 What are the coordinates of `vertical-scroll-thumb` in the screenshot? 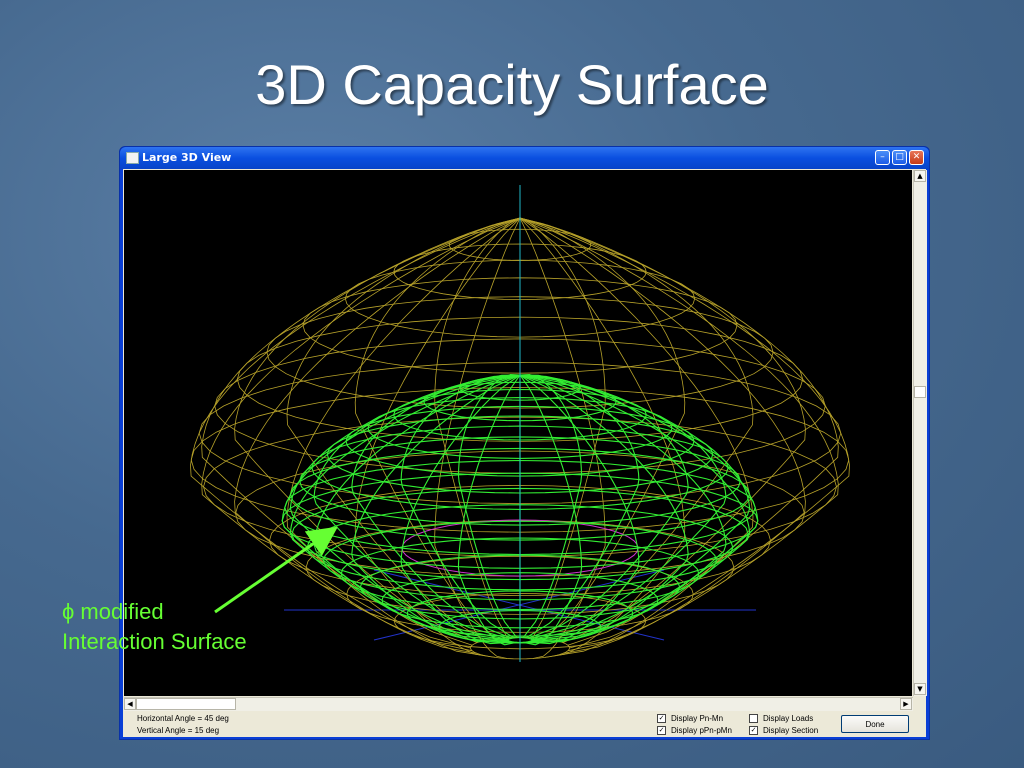 It's located at (920, 392).